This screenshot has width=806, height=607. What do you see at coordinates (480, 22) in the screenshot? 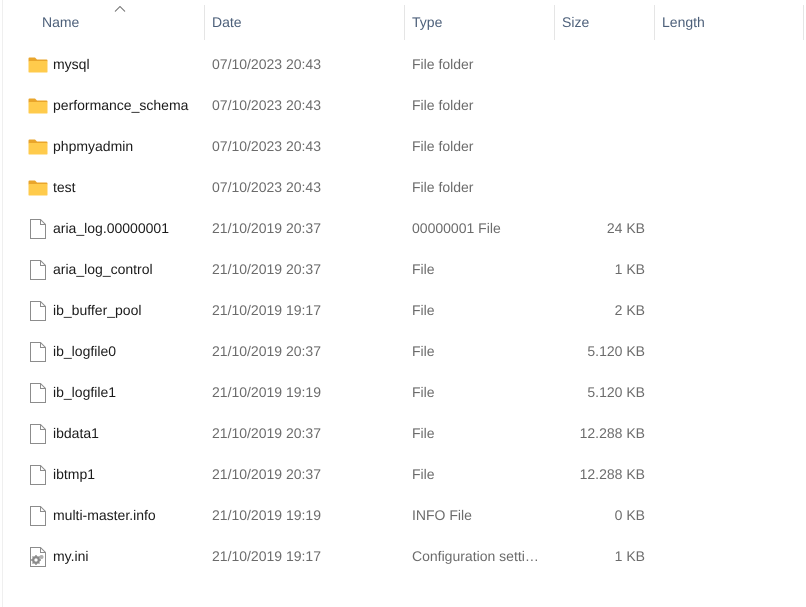
I see `column-header: Type` at bounding box center [480, 22].